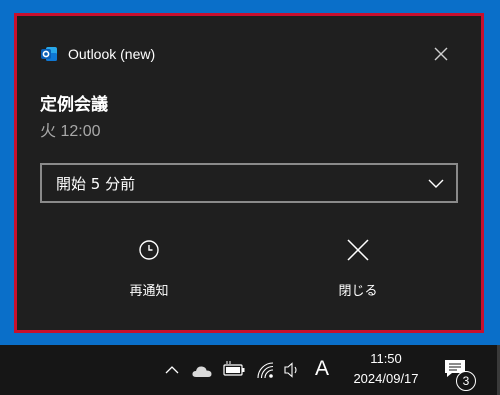 The height and width of the screenshot is (395, 500). Describe the element at coordinates (96, 183) in the screenshot. I see `reminder-dropdown-value: 開始 5 分前` at that location.